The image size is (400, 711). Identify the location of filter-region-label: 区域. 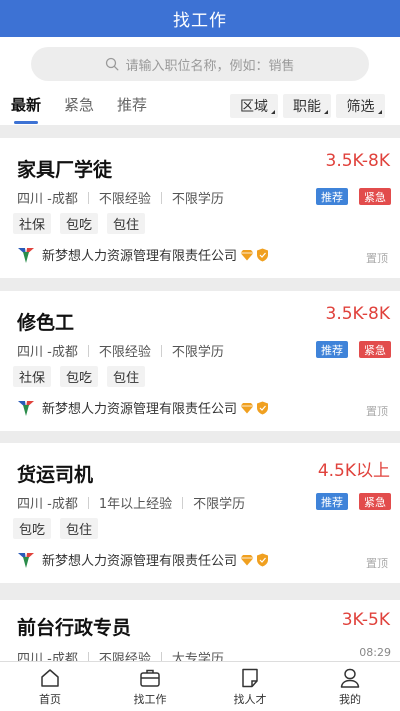
(254, 107).